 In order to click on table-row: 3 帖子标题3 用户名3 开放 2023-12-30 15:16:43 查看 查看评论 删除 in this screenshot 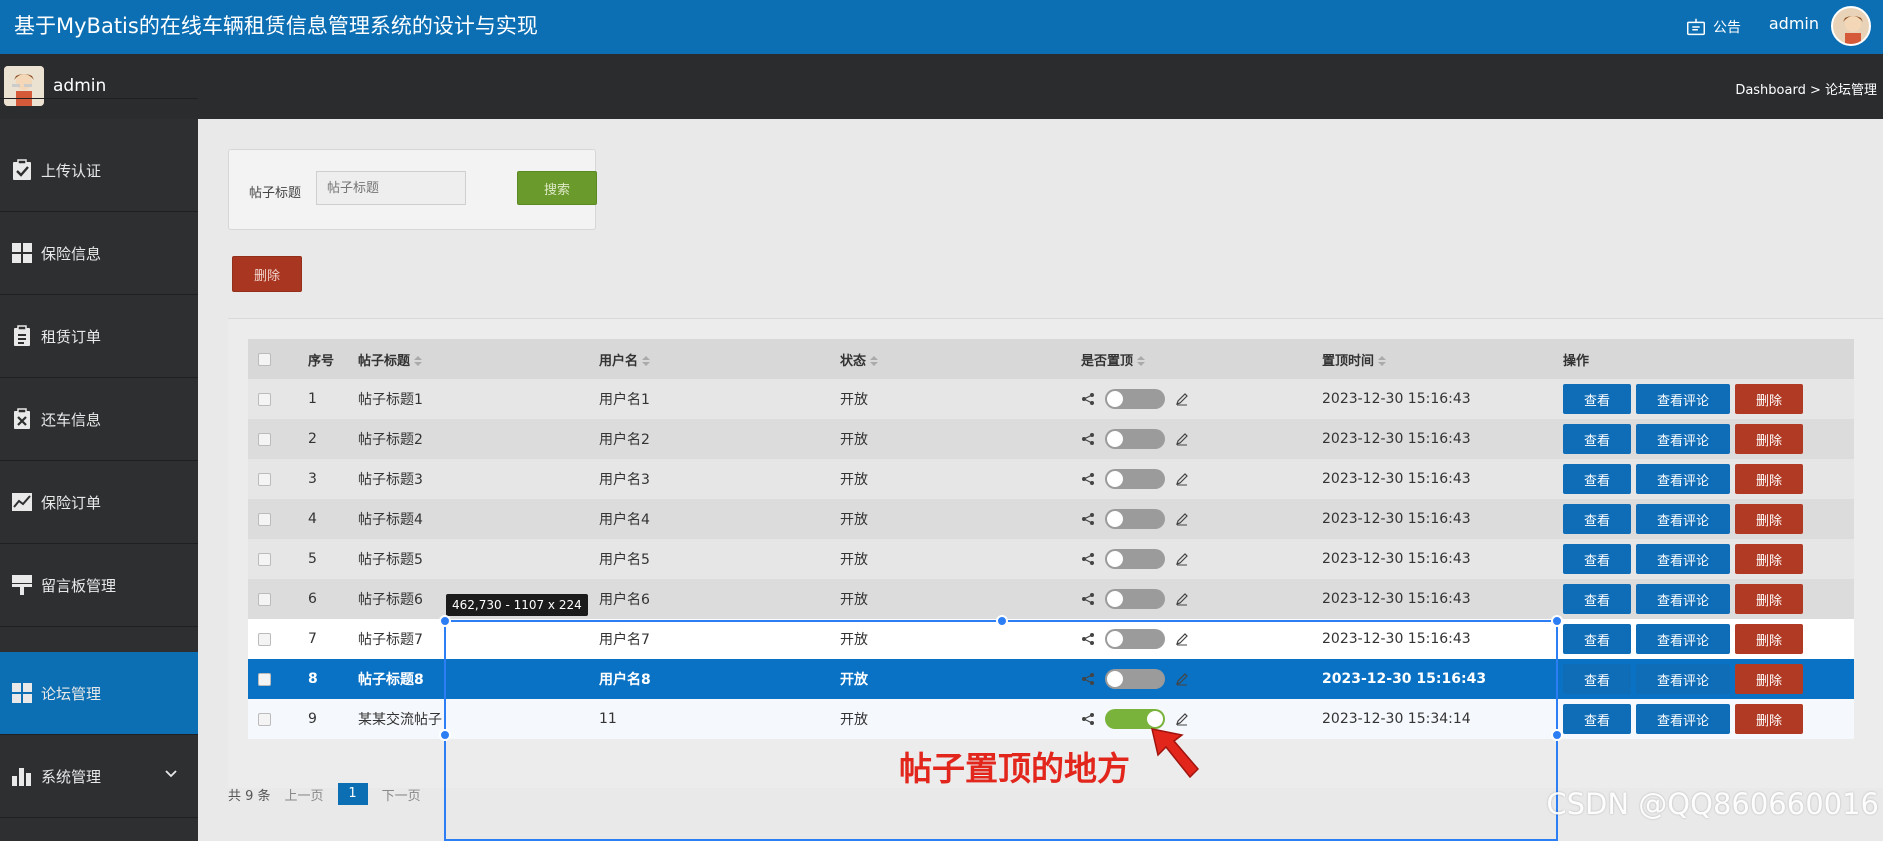, I will do `click(1051, 479)`.